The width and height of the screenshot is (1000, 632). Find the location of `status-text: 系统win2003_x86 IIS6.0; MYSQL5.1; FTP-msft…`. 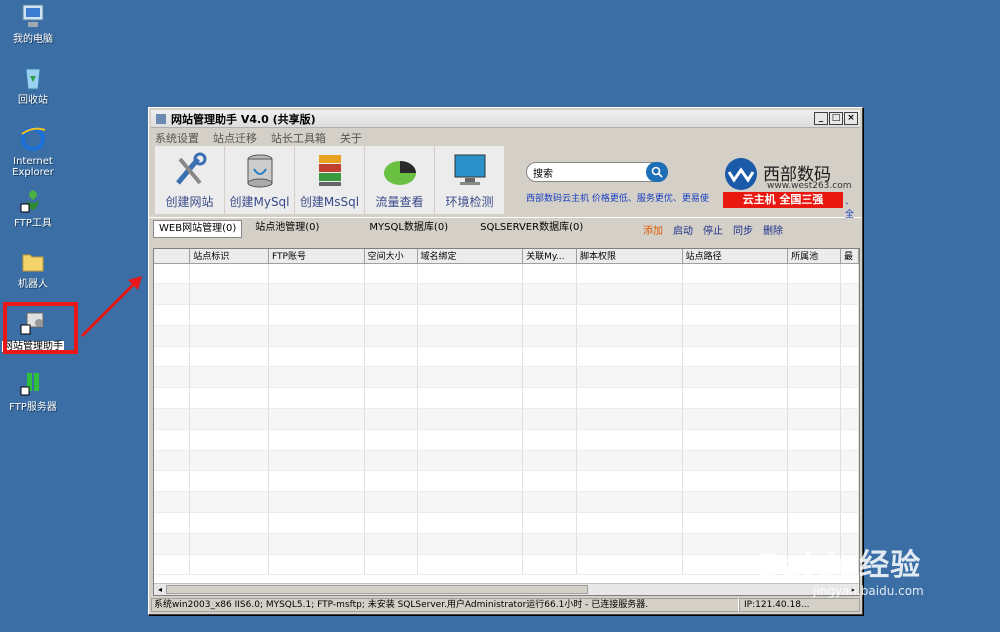

status-text: 系统win2003_x86 IIS6.0; MYSQL5.1; FTP-msft… is located at coordinates (445, 604).